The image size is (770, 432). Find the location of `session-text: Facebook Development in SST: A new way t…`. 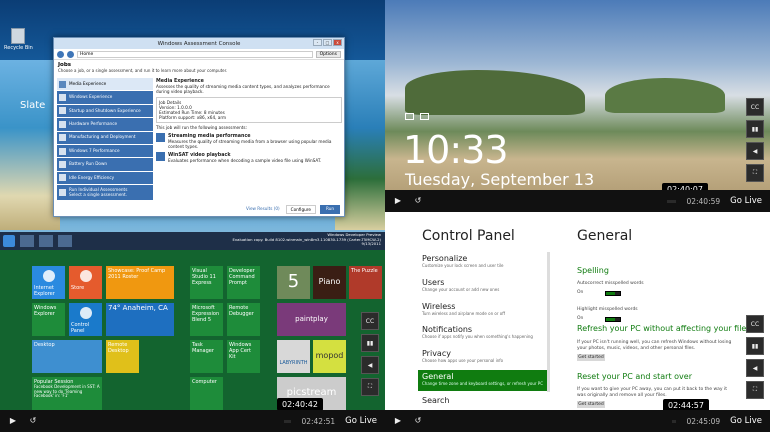

session-text: Facebook Development in SST: A new way t… is located at coordinates (67, 391).